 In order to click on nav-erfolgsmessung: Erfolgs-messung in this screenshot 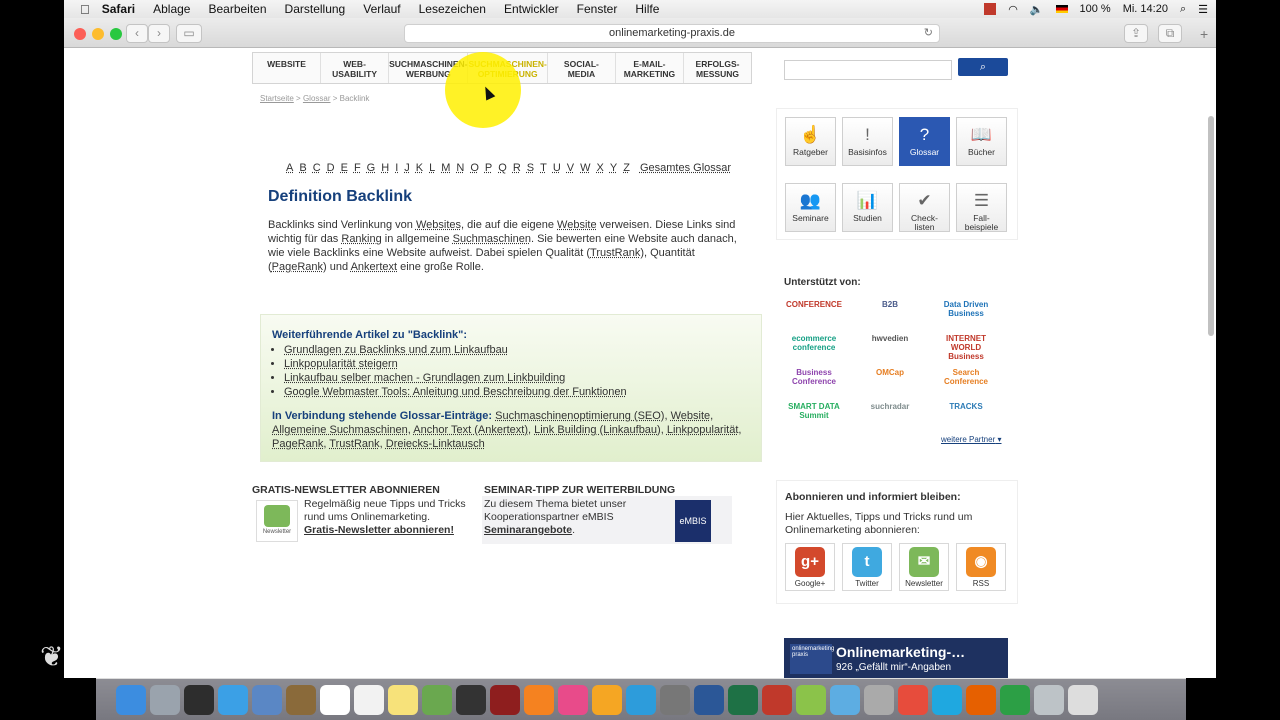, I will do `click(717, 68)`.